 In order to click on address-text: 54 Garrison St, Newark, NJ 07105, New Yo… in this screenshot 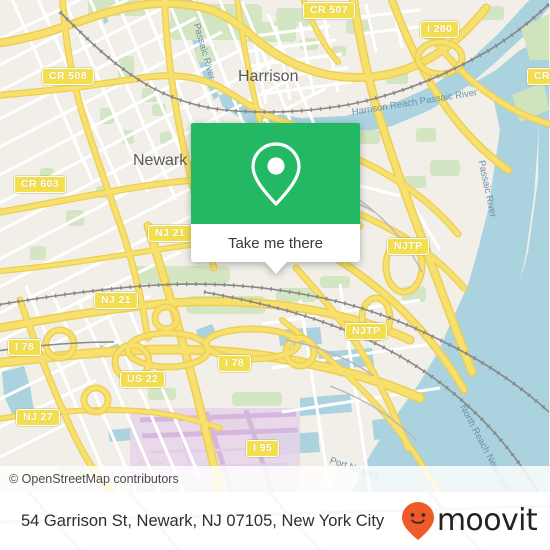, I will do `click(203, 520)`.